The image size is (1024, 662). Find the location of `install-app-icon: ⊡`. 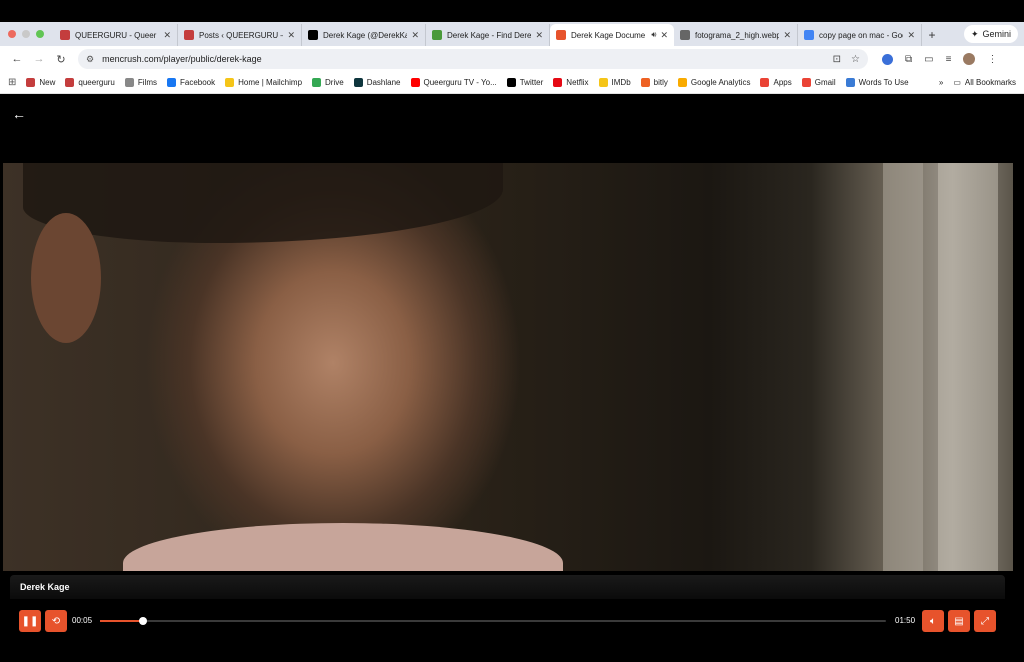

install-app-icon: ⊡ is located at coordinates (837, 59).